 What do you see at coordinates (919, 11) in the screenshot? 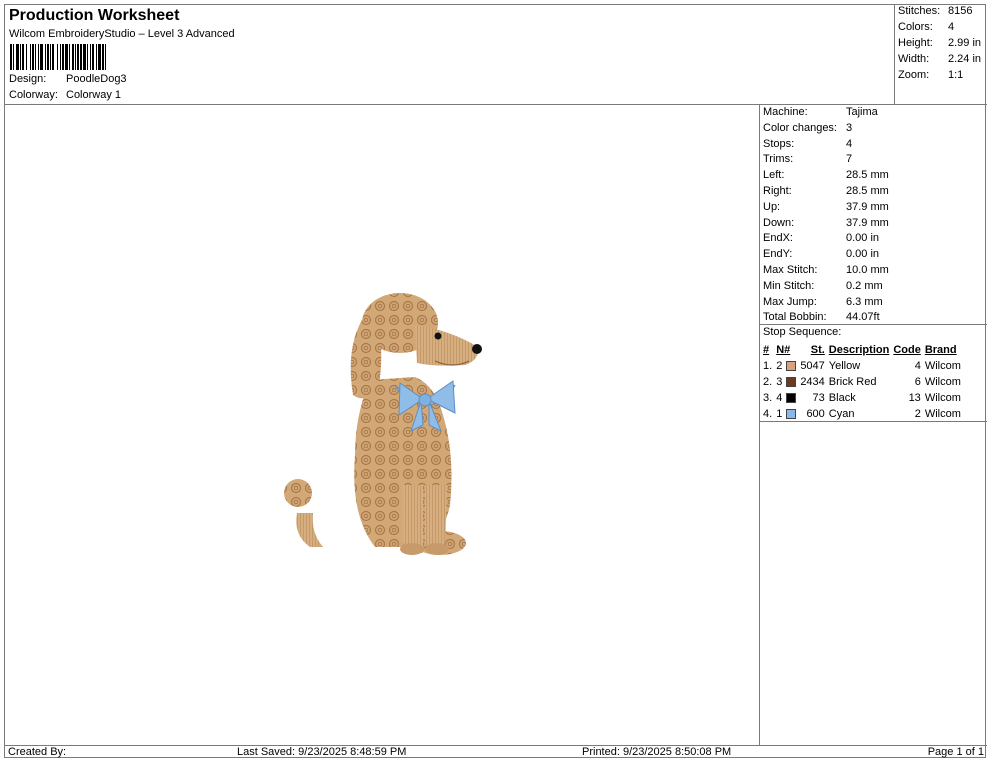
I see `summary-label: Stitches:` at bounding box center [919, 11].